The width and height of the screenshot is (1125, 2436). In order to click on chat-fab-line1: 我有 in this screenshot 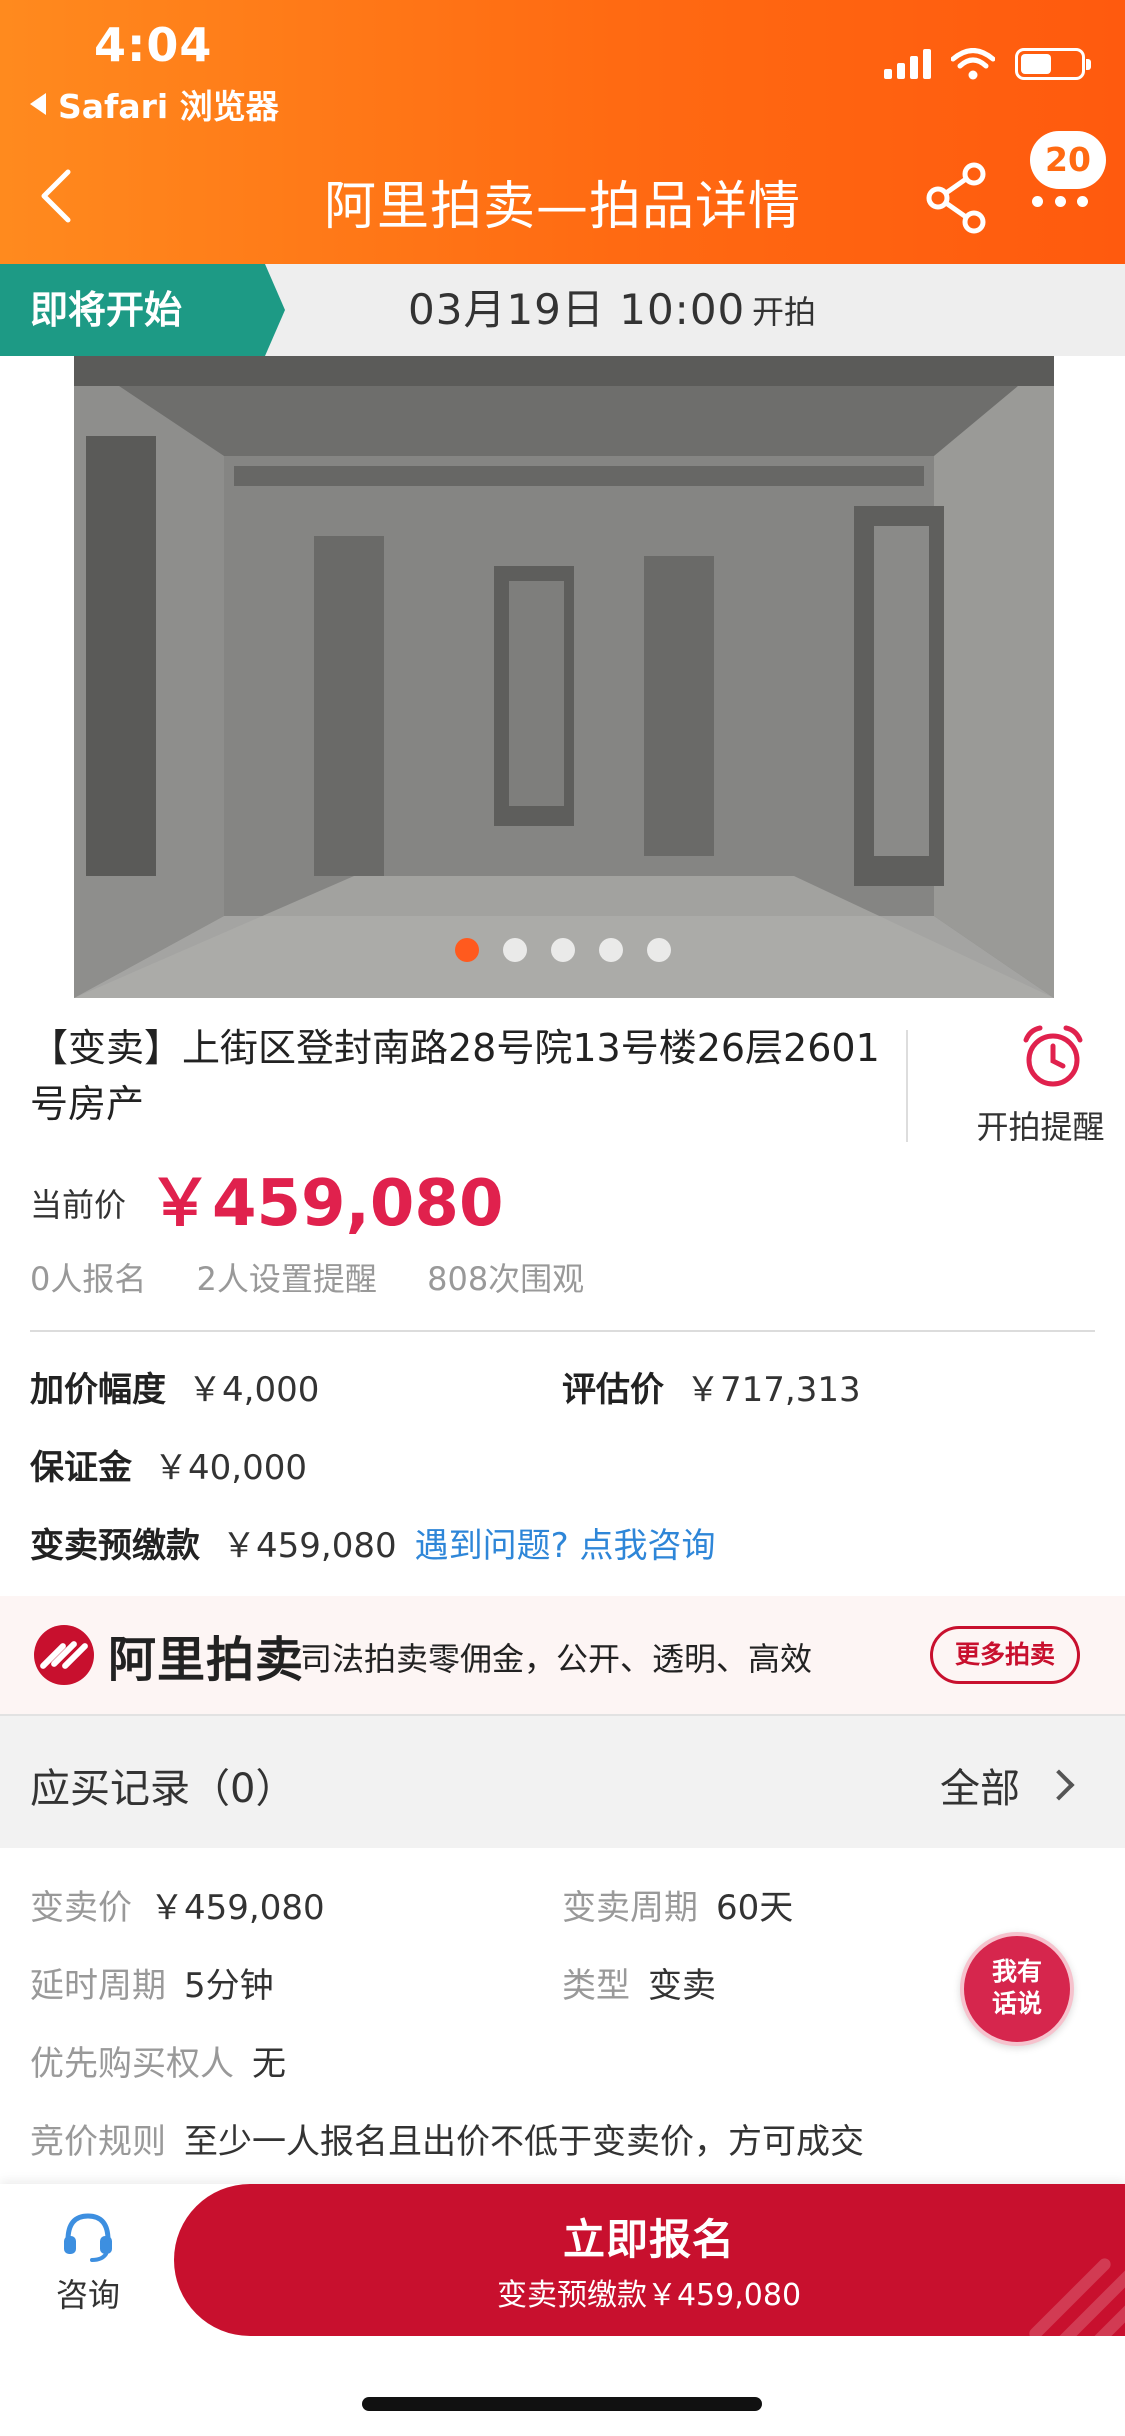, I will do `click(1016, 1971)`.